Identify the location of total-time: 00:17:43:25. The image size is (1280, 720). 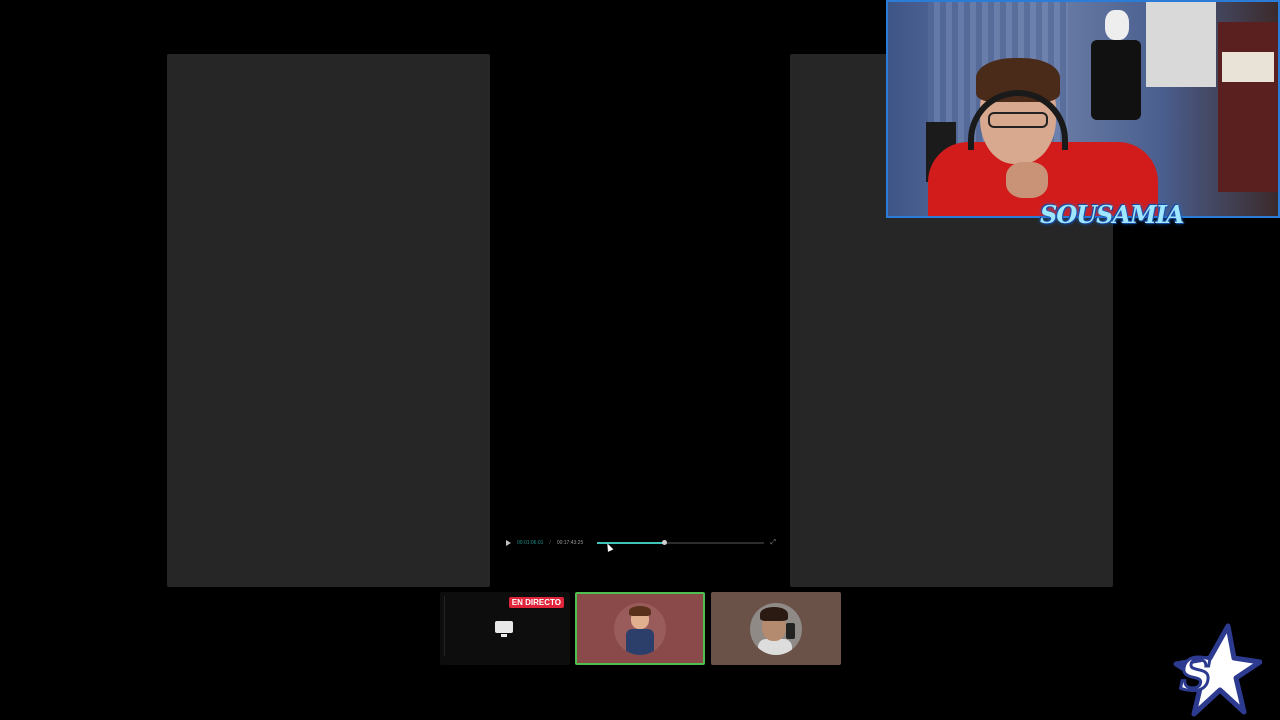
(570, 543).